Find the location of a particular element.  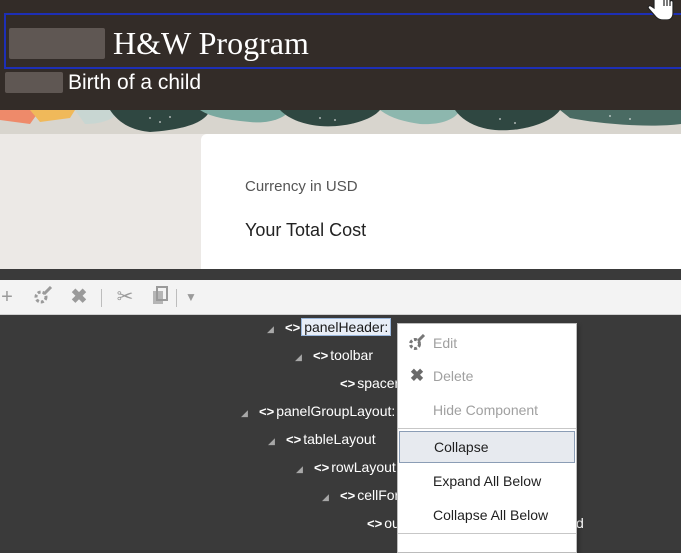

dropdown-arrow-icon: ▼ is located at coordinates (191, 297).